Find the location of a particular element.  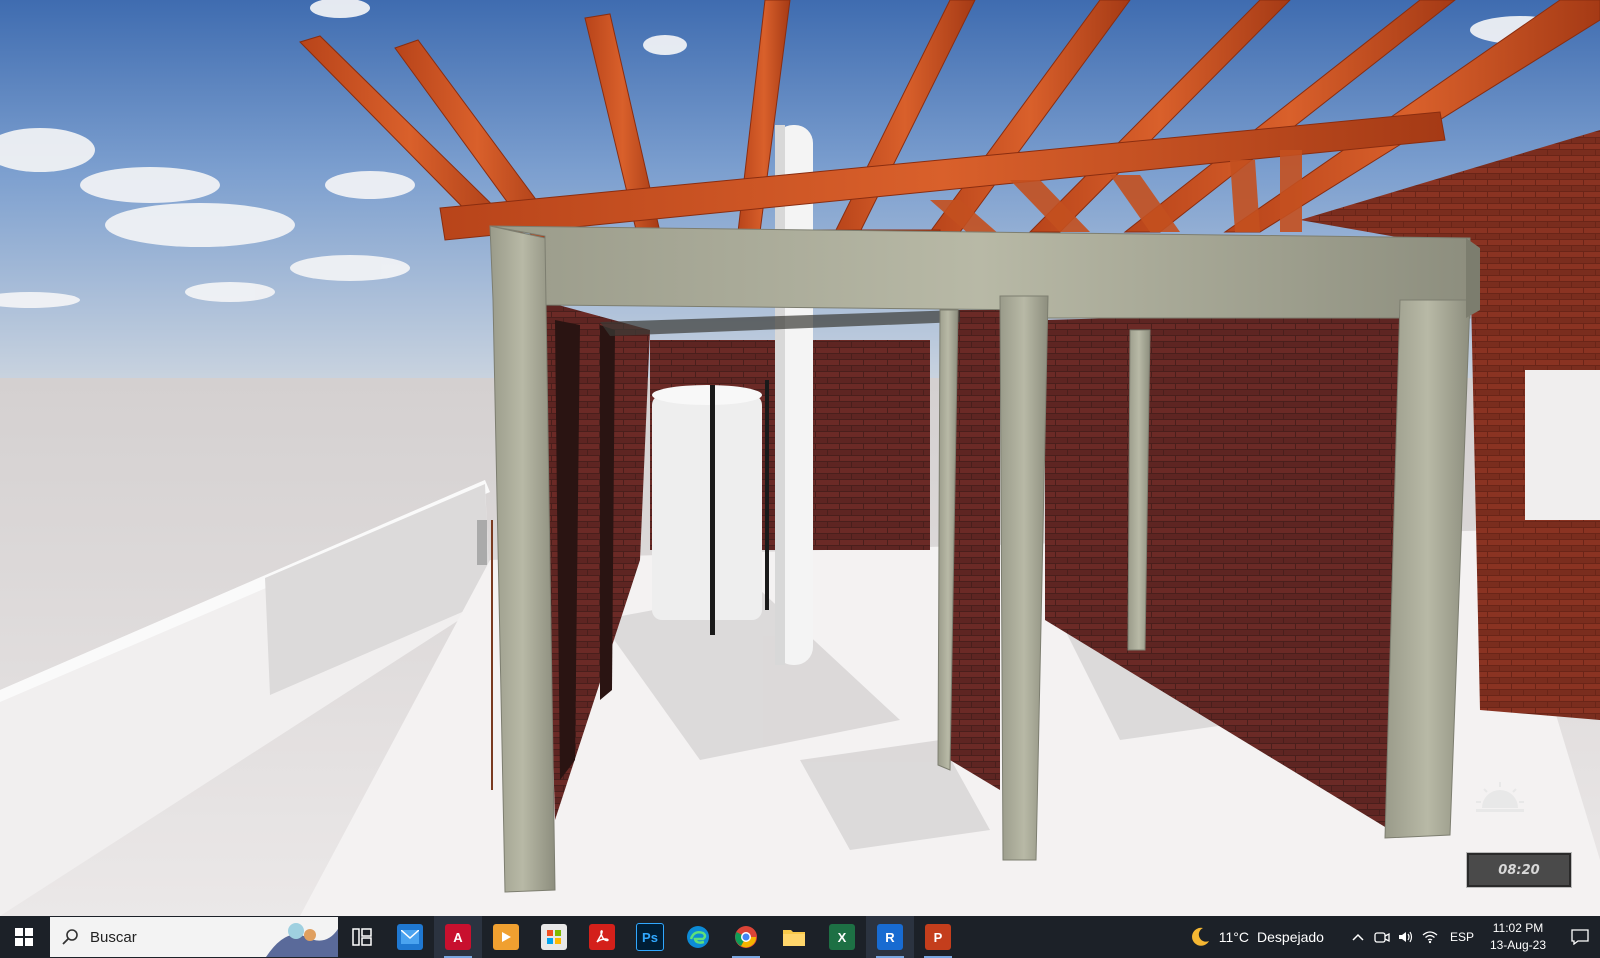

clock-time: 11:02 PM is located at coordinates (1518, 928).